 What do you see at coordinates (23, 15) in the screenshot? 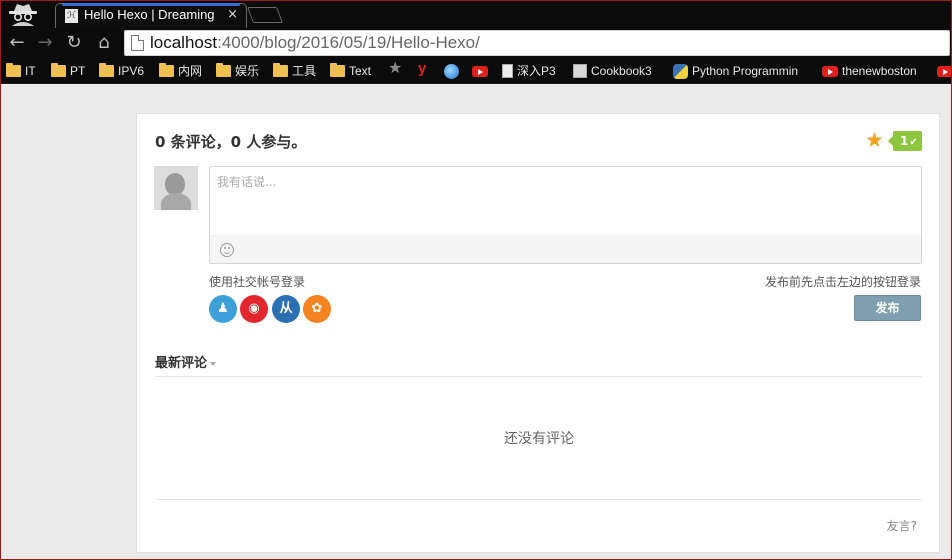
I see `incognito-icon` at bounding box center [23, 15].